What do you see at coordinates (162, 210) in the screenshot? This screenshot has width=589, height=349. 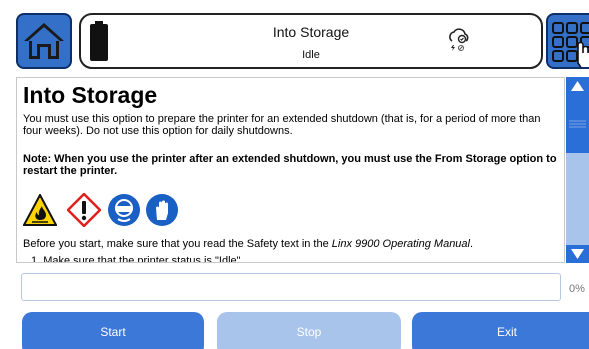 I see `gloves-icon` at bounding box center [162, 210].